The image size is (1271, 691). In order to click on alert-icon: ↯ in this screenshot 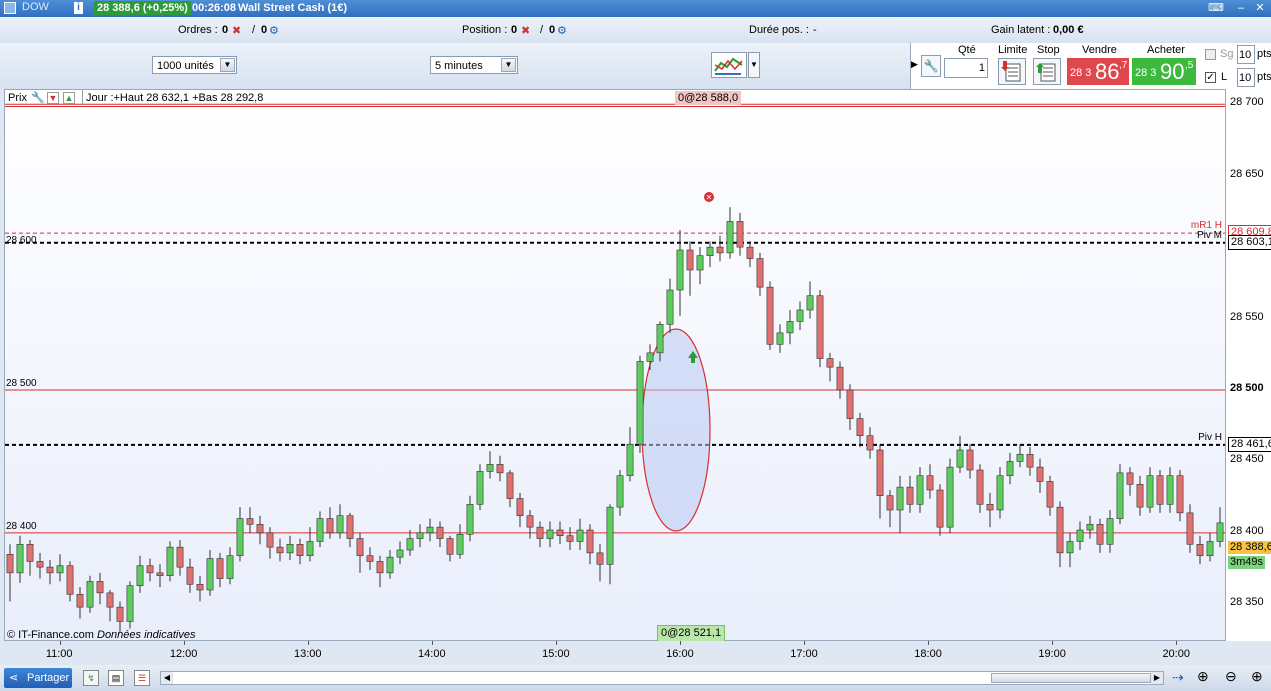, I will do `click(91, 678)`.